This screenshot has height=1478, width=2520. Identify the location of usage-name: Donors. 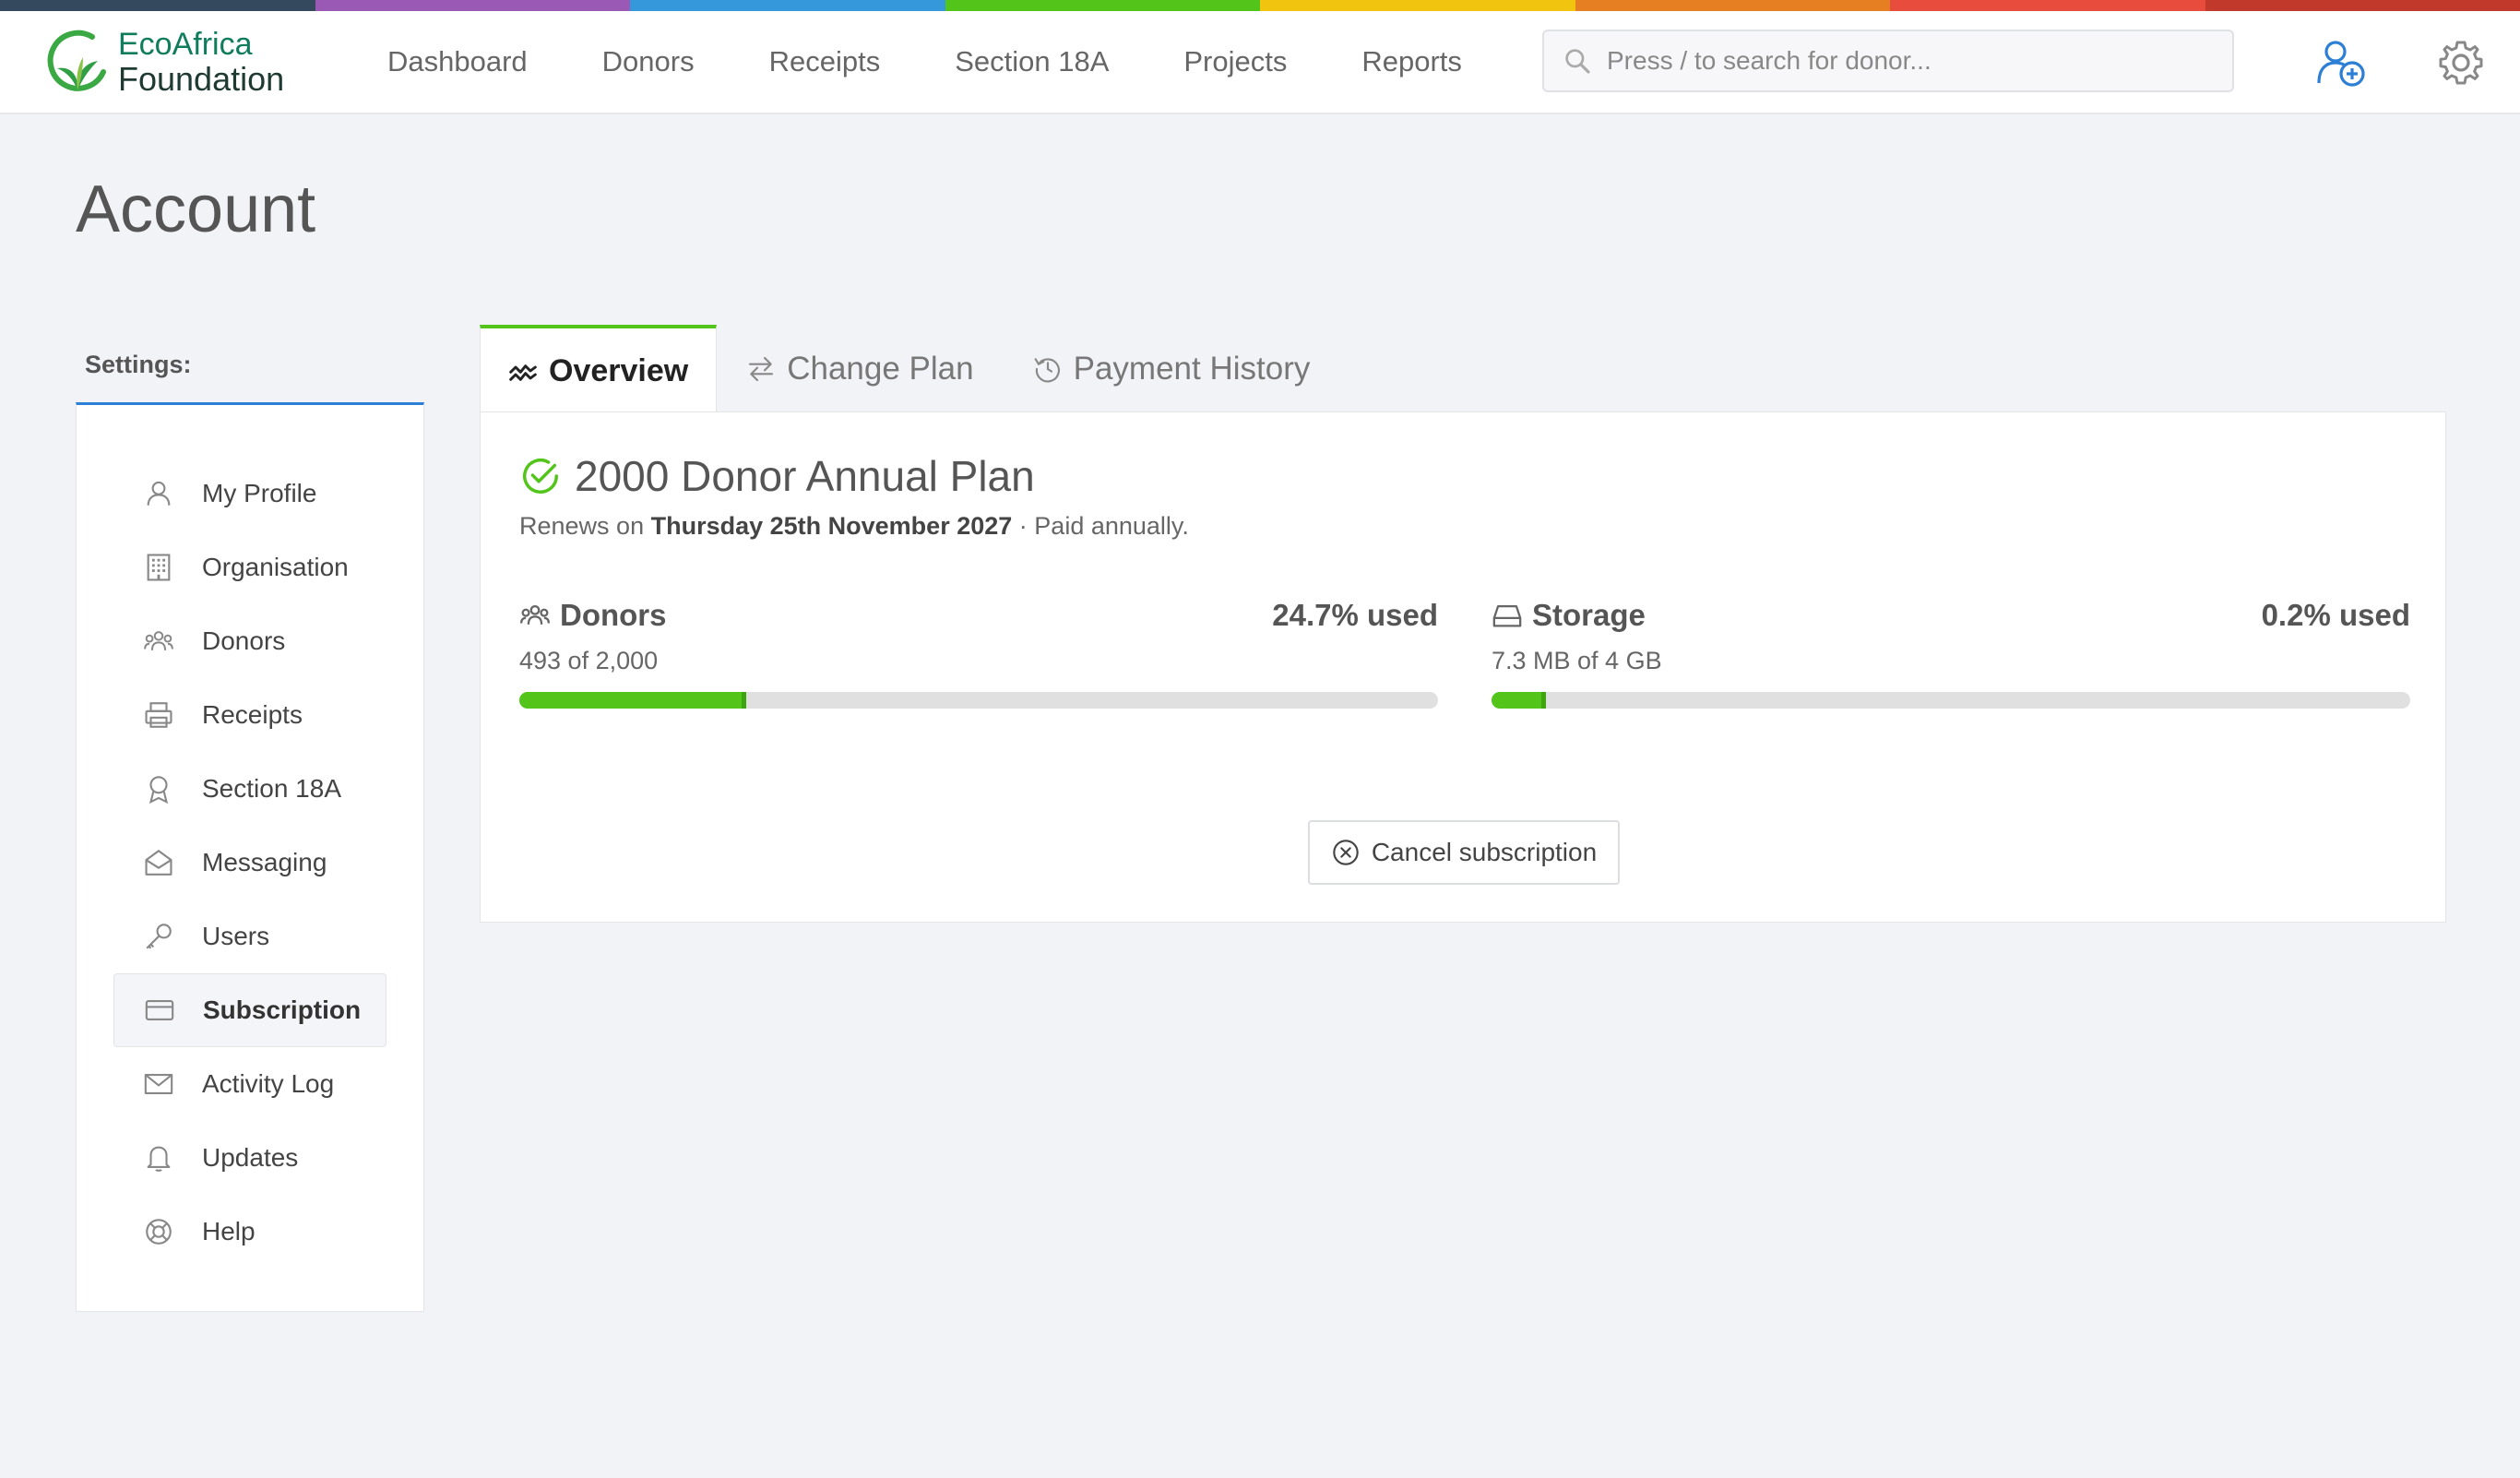
(613, 615).